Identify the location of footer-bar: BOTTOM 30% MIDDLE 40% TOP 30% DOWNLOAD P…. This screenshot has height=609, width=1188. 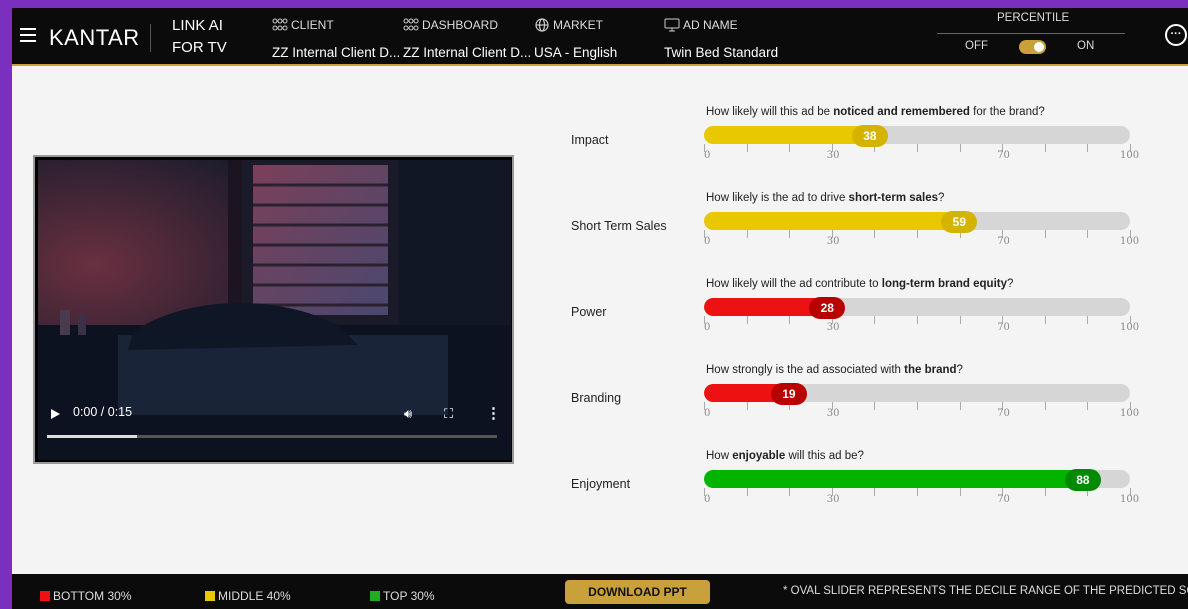
(600, 591).